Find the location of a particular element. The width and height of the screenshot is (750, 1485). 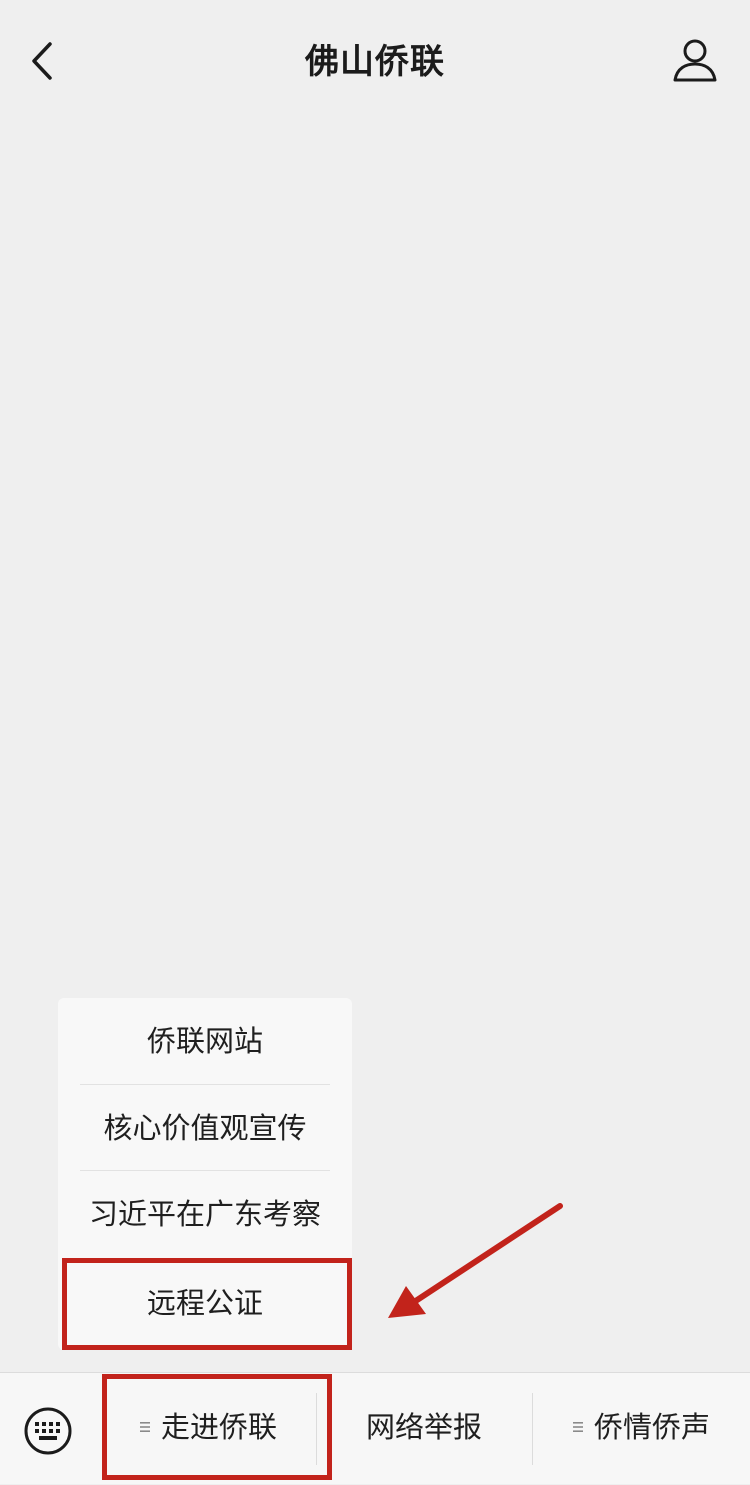

top-navigation-bar: 佛山侨联 is located at coordinates (375, 62).